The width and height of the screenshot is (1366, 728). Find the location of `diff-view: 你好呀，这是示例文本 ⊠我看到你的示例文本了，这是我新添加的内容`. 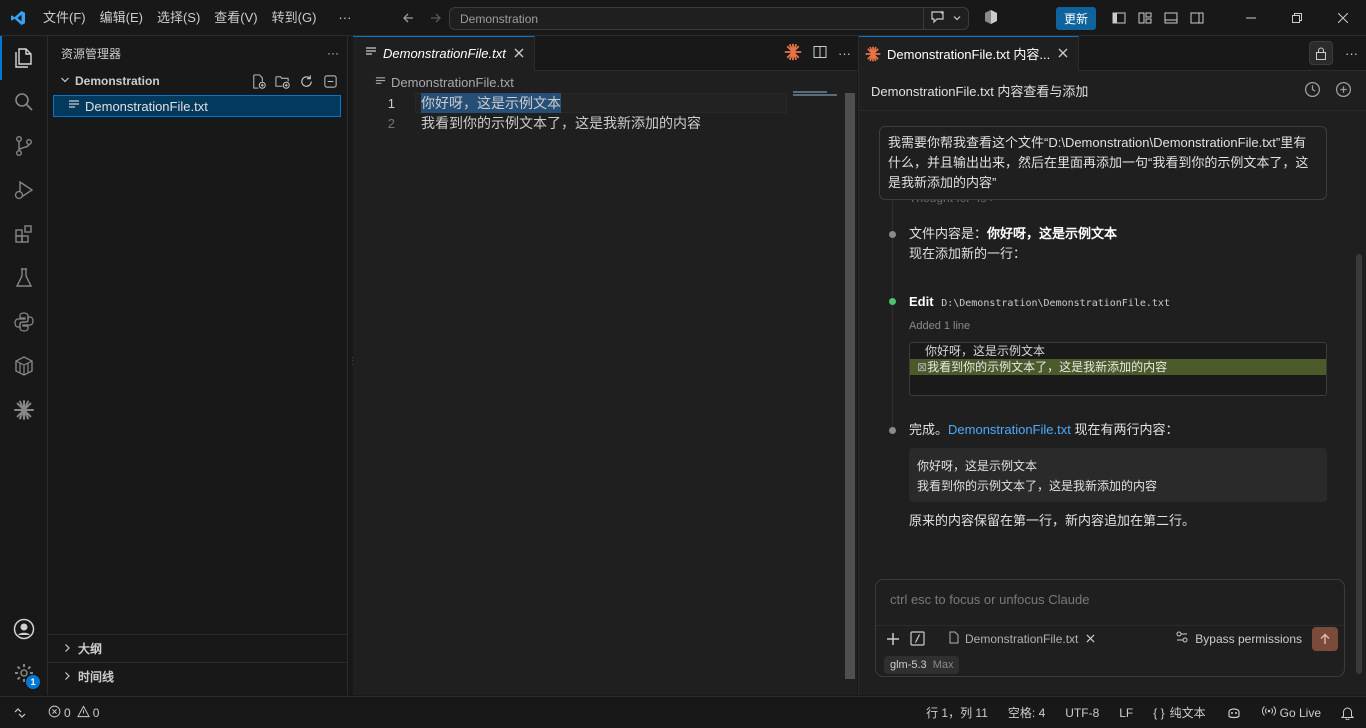

diff-view: 你好呀，这是示例文本 ⊠我看到你的示例文本了，这是我新添加的内容 is located at coordinates (1118, 369).